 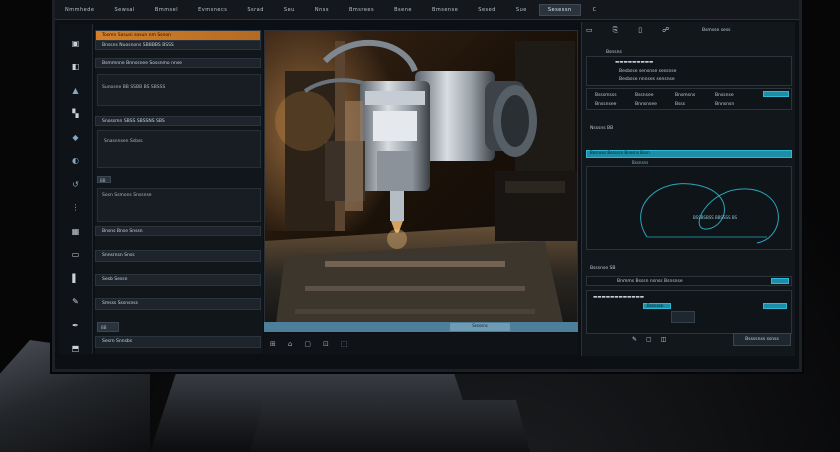 What do you see at coordinates (124, 10) in the screenshot?
I see `menu-item: Sewsal` at bounding box center [124, 10].